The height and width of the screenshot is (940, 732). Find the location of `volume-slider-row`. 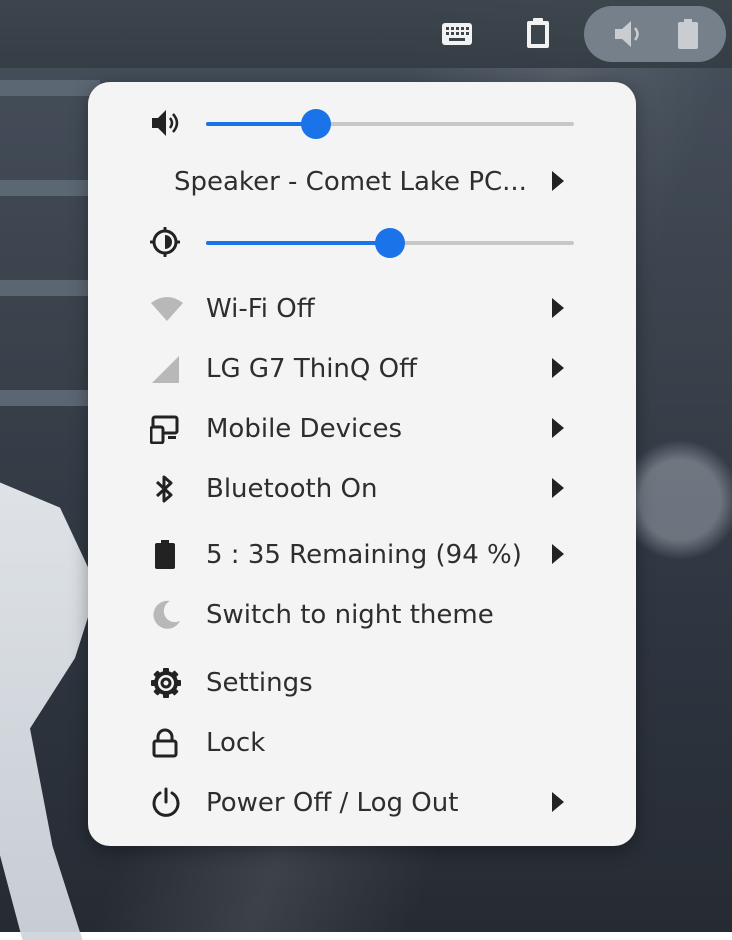

volume-slider-row is located at coordinates (362, 123).